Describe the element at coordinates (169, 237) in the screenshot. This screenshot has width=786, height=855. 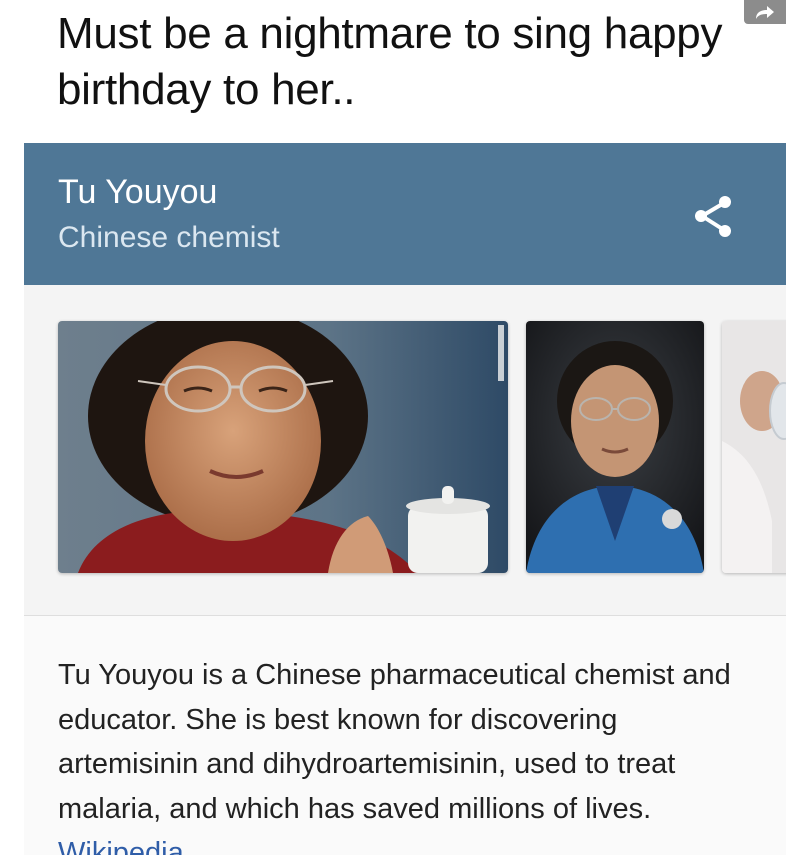
I see `card-subtitle: Chinese chemist` at that location.